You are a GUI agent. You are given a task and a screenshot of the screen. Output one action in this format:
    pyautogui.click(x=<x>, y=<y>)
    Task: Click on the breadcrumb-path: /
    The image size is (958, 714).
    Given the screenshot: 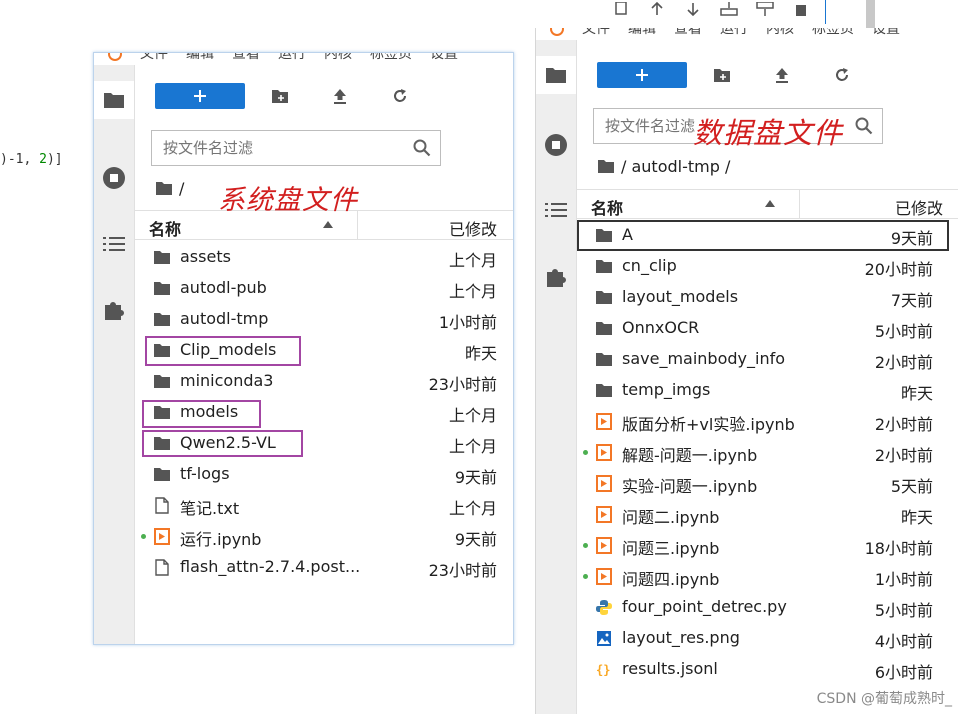 What is the action you would take?
    pyautogui.click(x=181, y=188)
    